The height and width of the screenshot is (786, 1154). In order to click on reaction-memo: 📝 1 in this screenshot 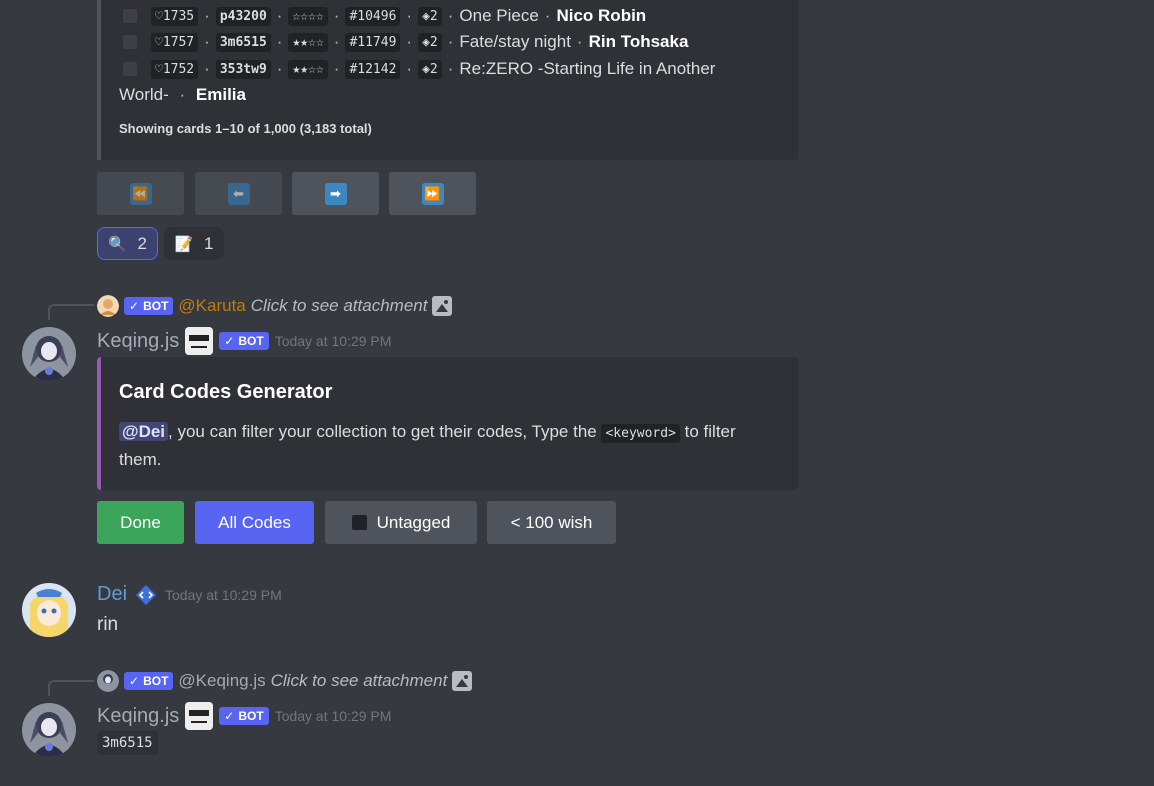, I will do `click(194, 243)`.